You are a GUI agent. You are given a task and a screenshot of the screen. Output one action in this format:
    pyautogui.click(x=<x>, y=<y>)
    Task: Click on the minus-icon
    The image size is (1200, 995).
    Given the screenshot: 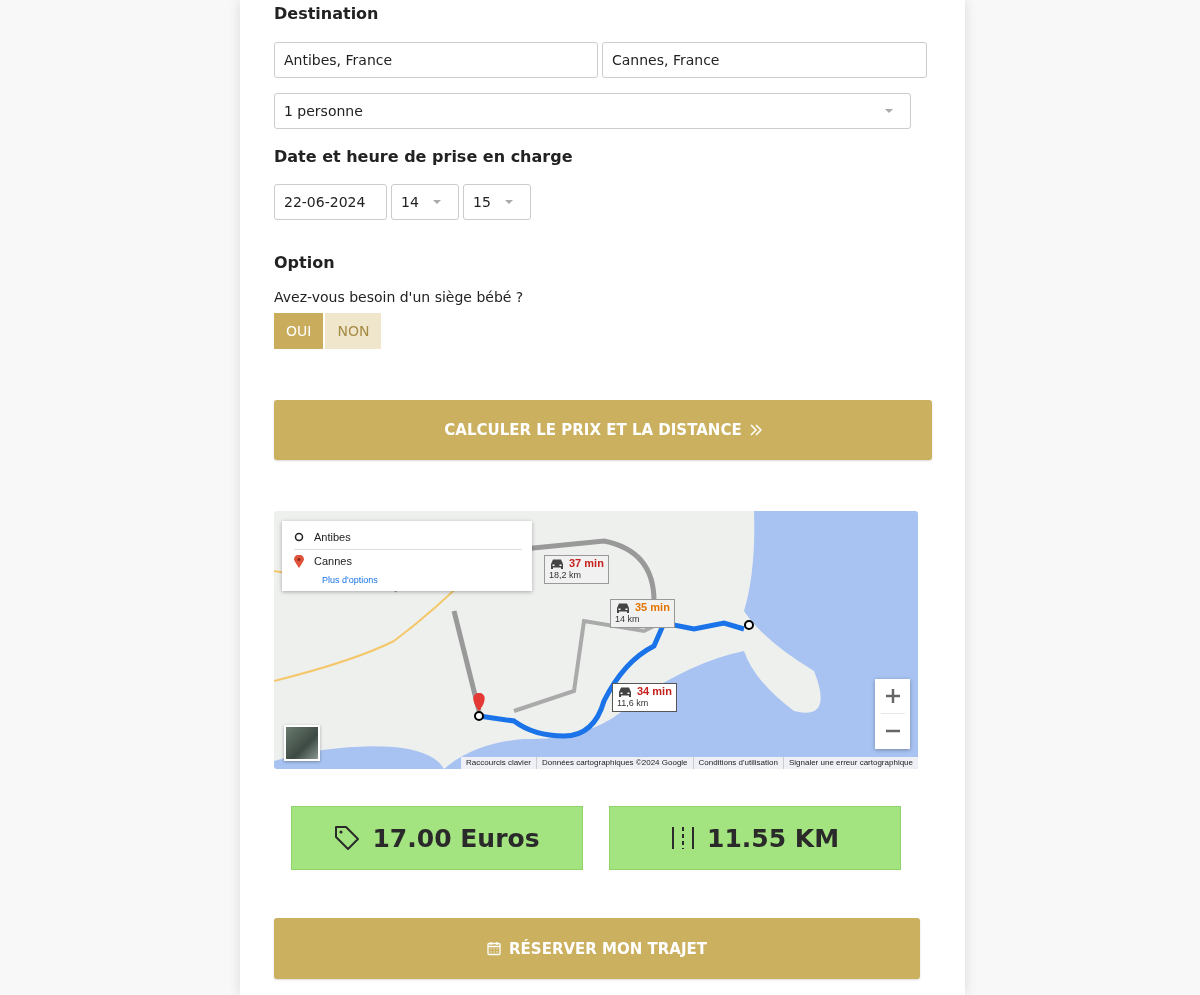 What is the action you would take?
    pyautogui.click(x=892, y=731)
    